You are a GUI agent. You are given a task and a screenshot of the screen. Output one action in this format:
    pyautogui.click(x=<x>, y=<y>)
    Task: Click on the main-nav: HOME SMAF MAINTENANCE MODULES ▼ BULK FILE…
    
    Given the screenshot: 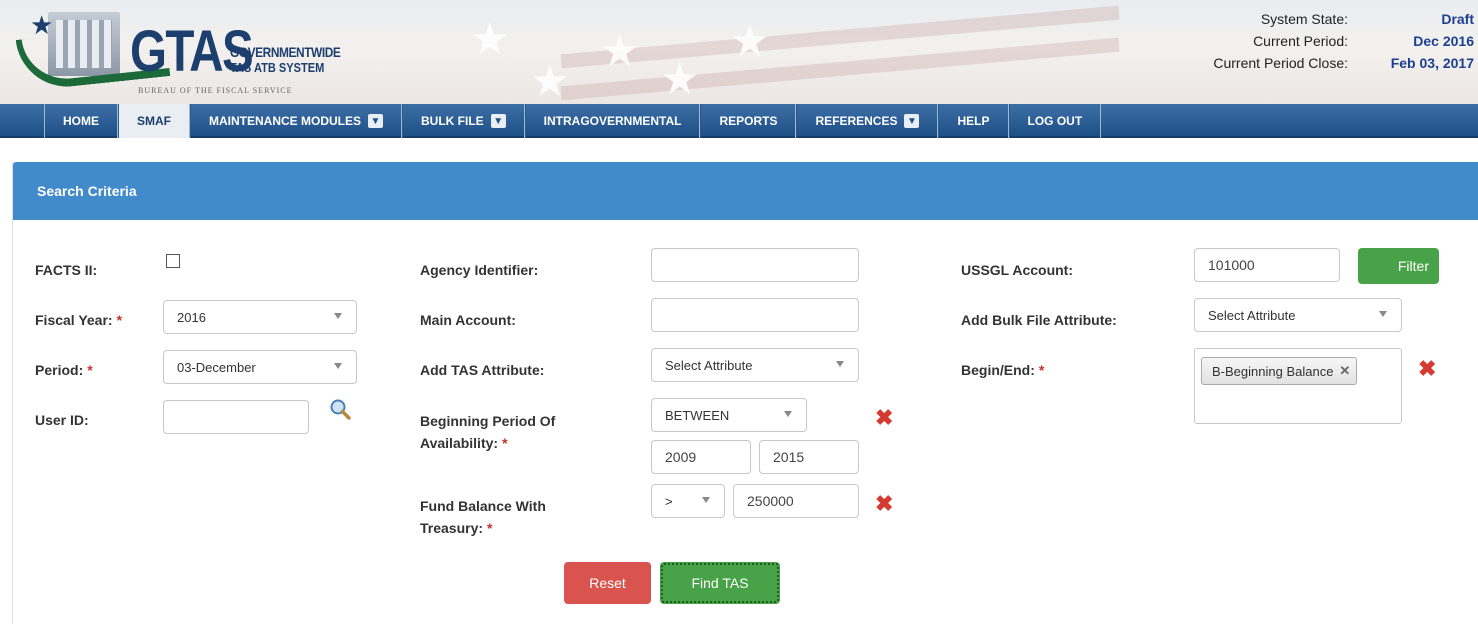 What is the action you would take?
    pyautogui.click(x=739, y=121)
    